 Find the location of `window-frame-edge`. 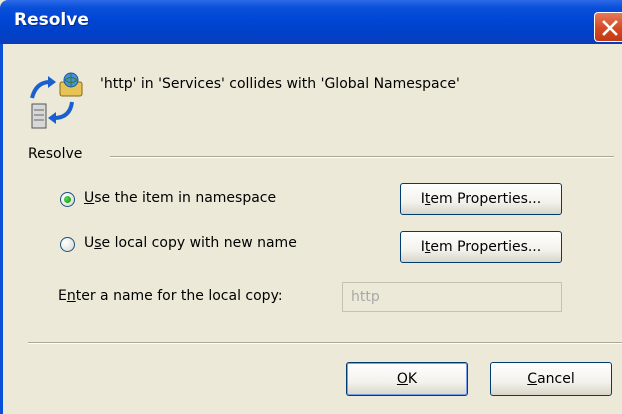

window-frame-edge is located at coordinates (1, 229).